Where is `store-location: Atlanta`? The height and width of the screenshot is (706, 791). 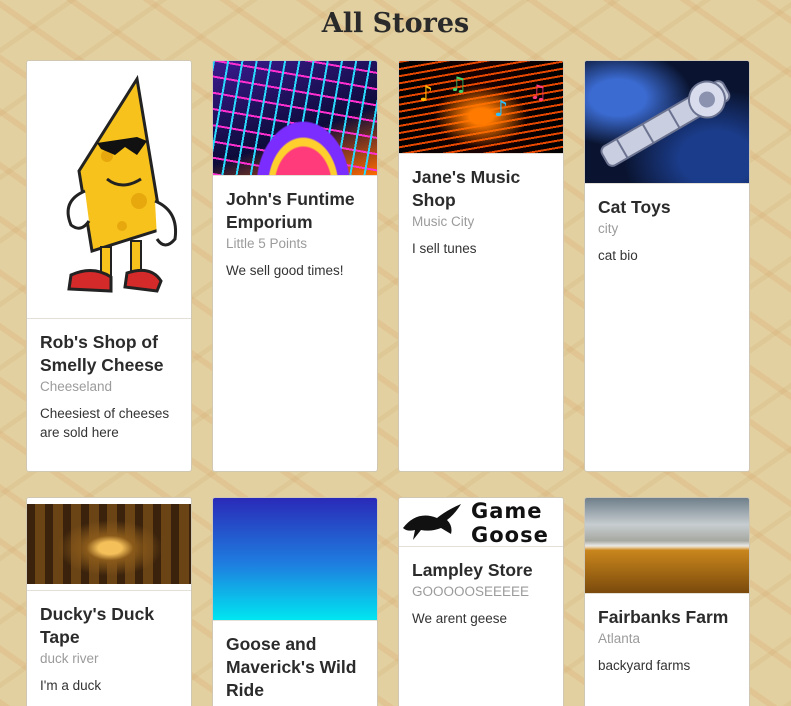
store-location: Atlanta is located at coordinates (619, 638).